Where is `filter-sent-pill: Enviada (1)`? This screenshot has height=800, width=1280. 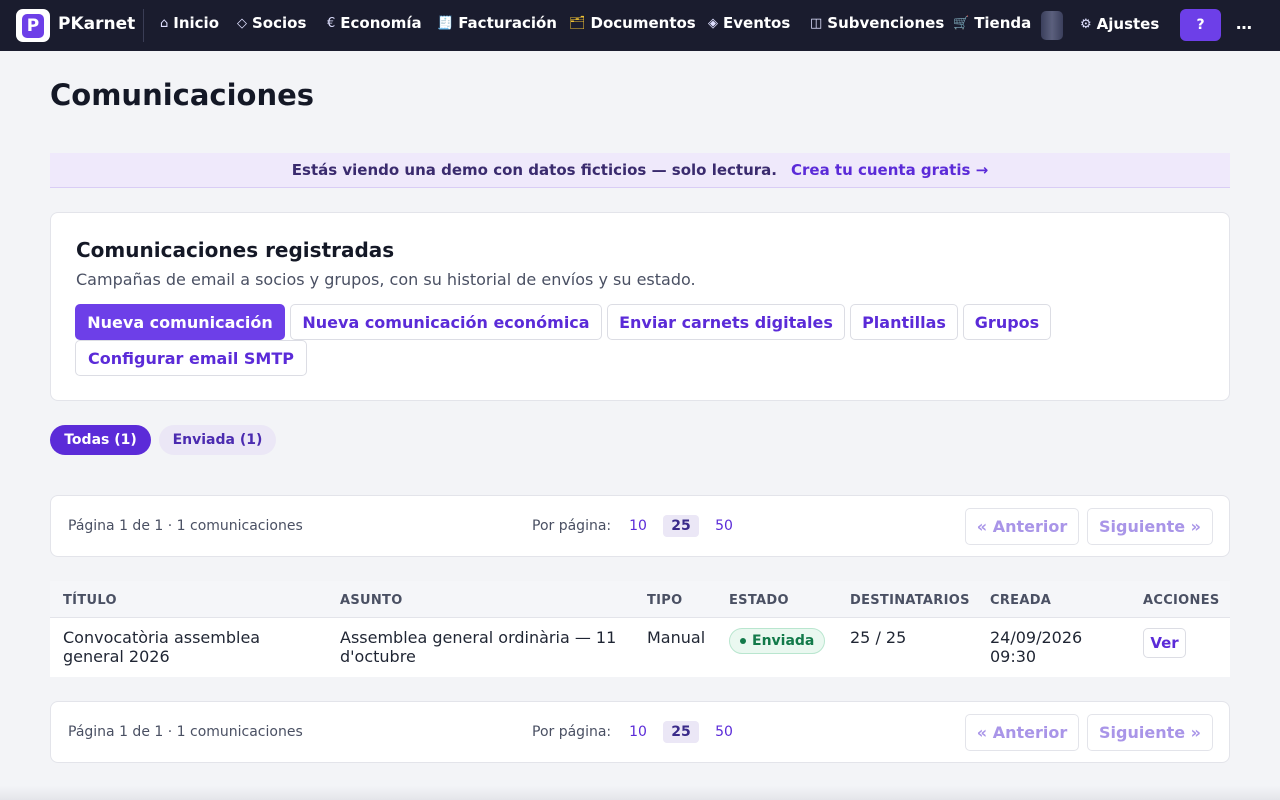 filter-sent-pill: Enviada (1) is located at coordinates (217, 440).